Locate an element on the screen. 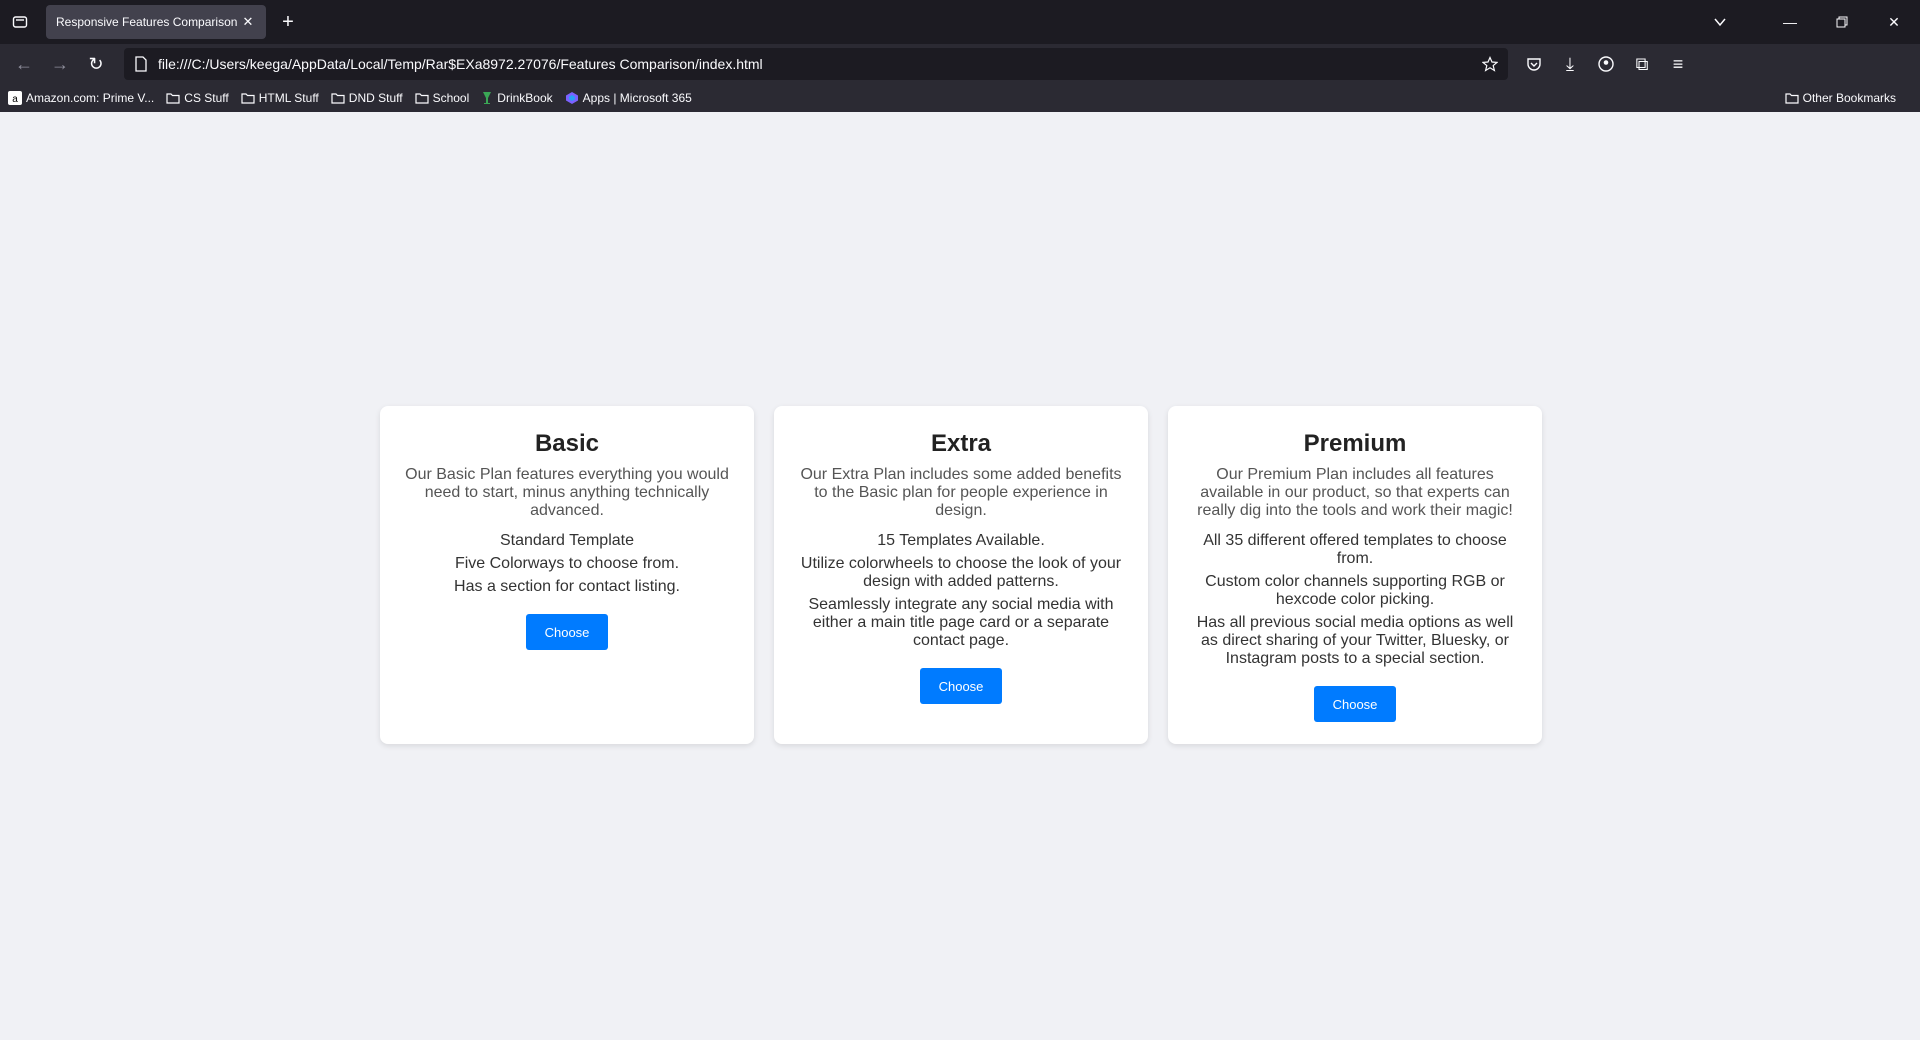 This screenshot has height=1040, width=1920. new-tab-button: + is located at coordinates (288, 22).